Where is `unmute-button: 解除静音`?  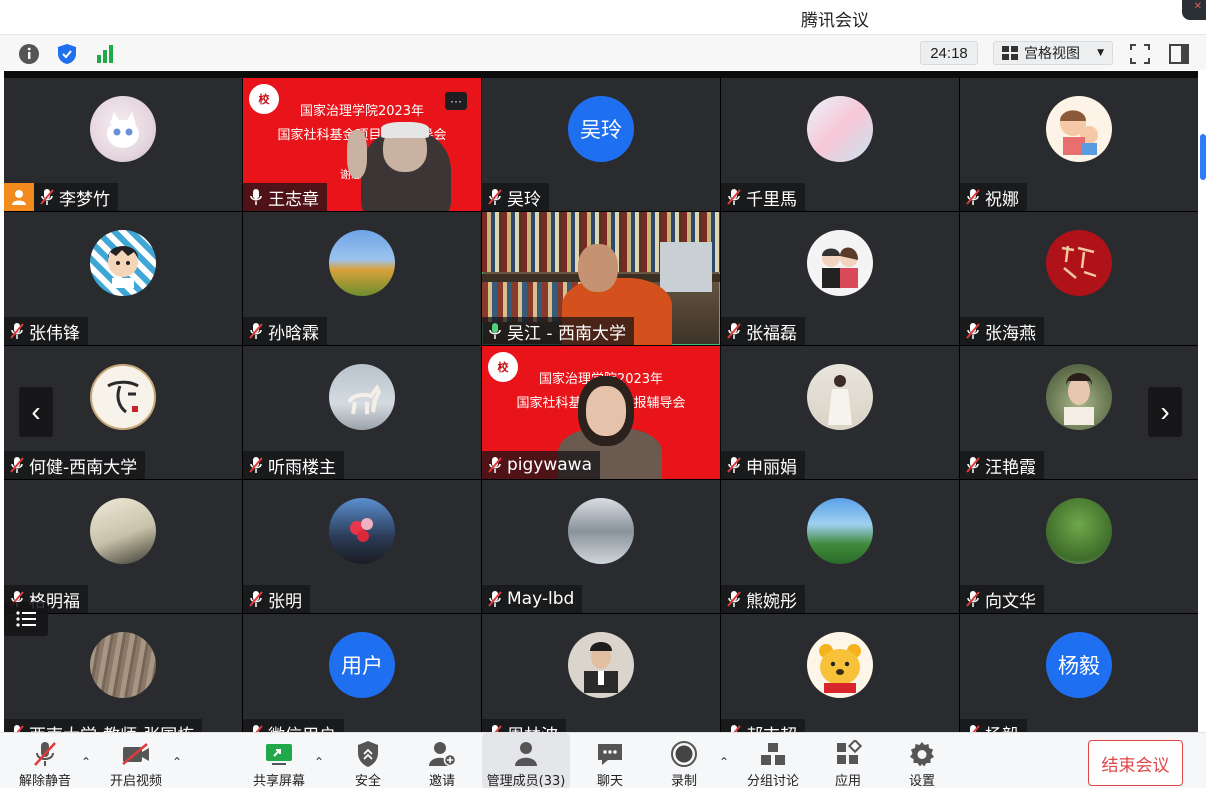 unmute-button: 解除静音 is located at coordinates (45, 760).